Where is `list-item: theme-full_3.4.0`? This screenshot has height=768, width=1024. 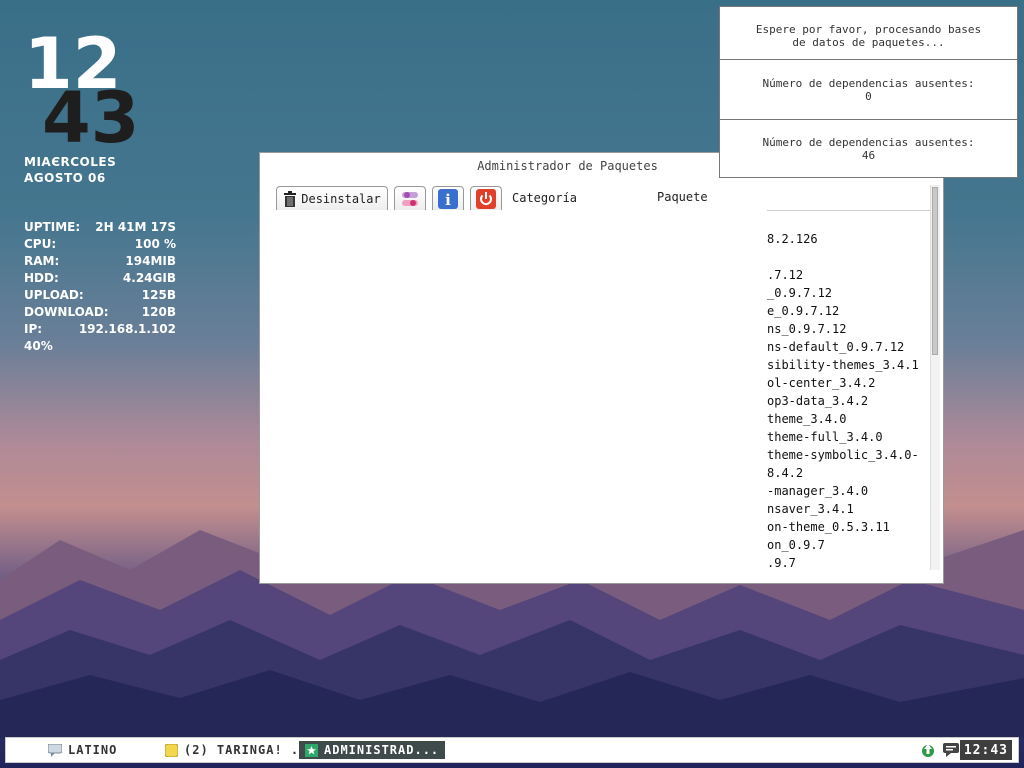 list-item: theme-full_3.4.0 is located at coordinates (848, 437).